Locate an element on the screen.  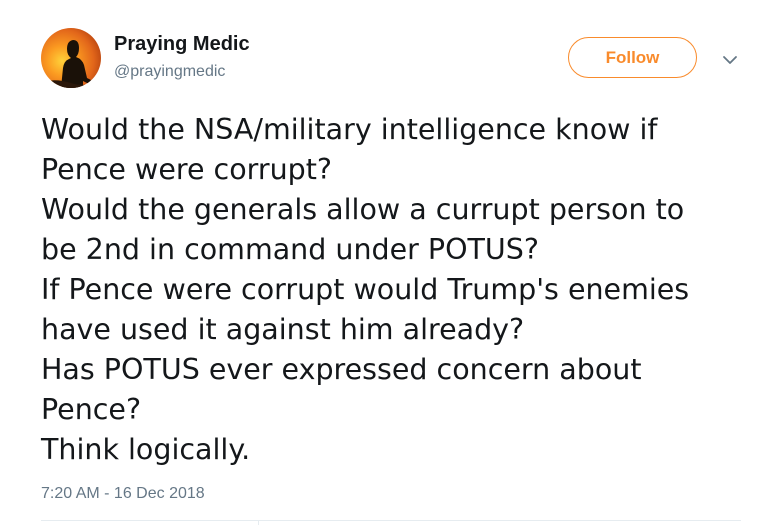
divider-tick is located at coordinates (258, 522).